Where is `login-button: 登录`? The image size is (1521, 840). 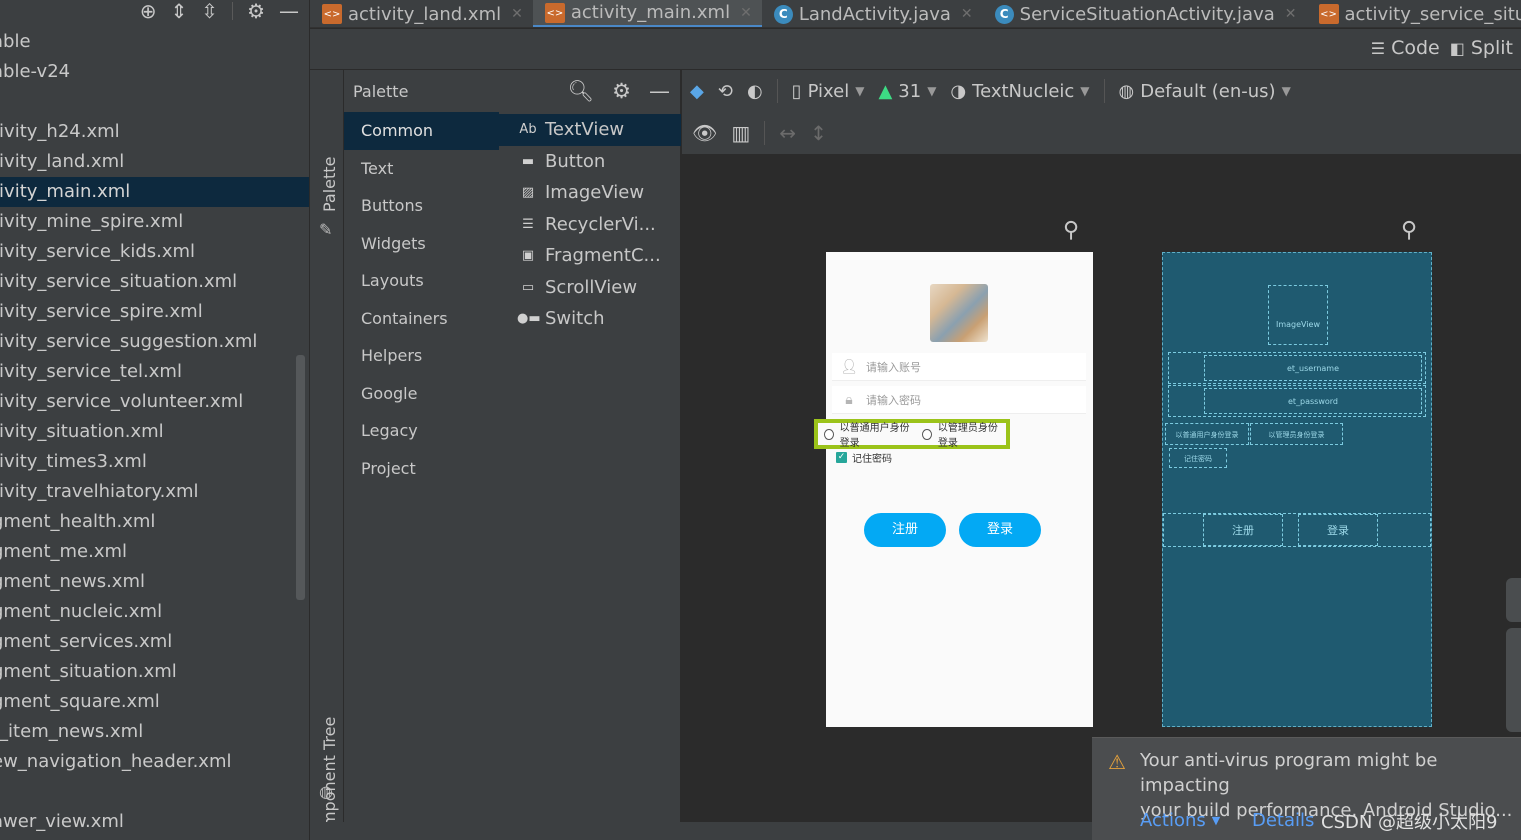 login-button: 登录 is located at coordinates (1000, 530).